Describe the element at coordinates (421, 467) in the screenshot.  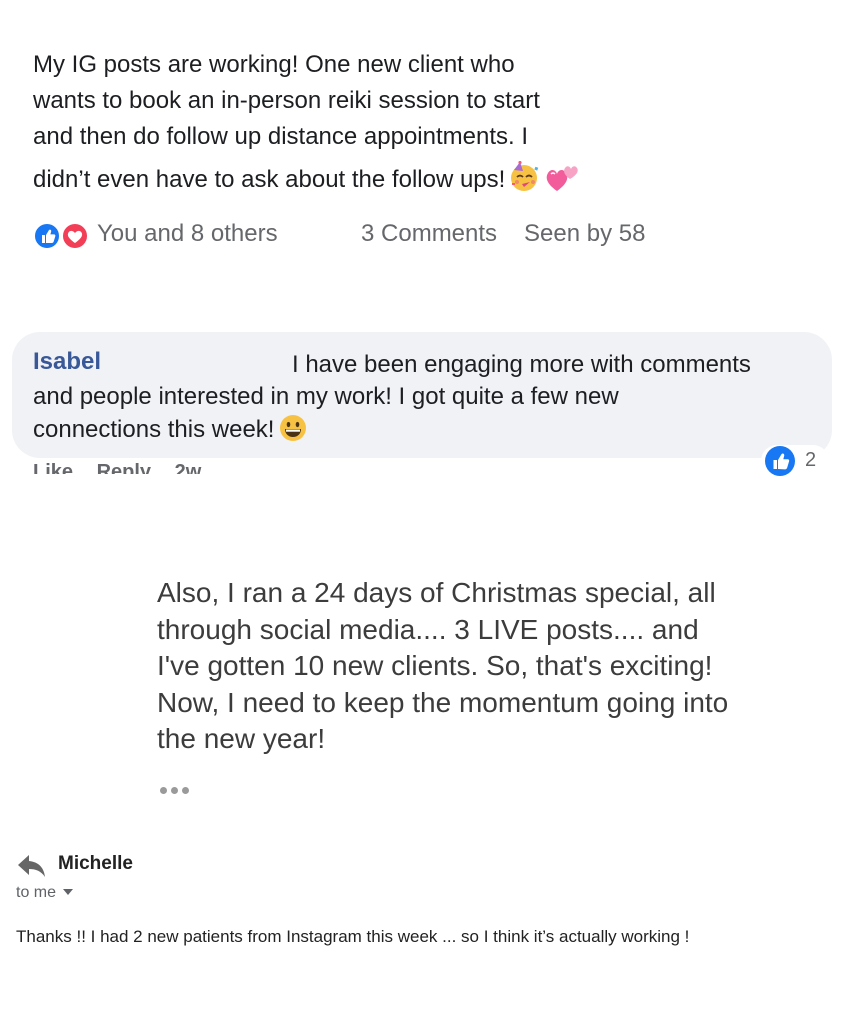
I see `comment-actions-clip: Like Reply 2w` at that location.